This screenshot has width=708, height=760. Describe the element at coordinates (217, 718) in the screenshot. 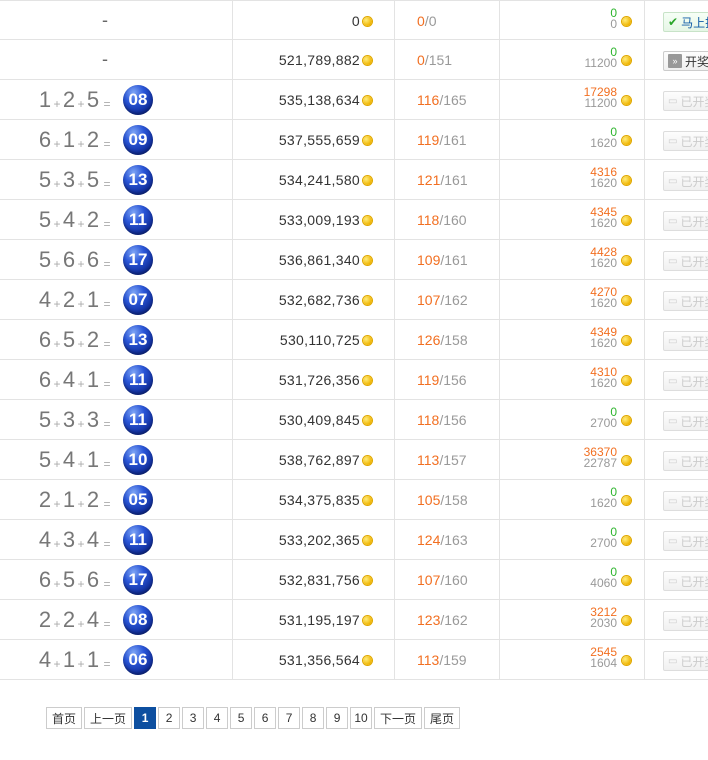

I see `page-button: 4` at that location.